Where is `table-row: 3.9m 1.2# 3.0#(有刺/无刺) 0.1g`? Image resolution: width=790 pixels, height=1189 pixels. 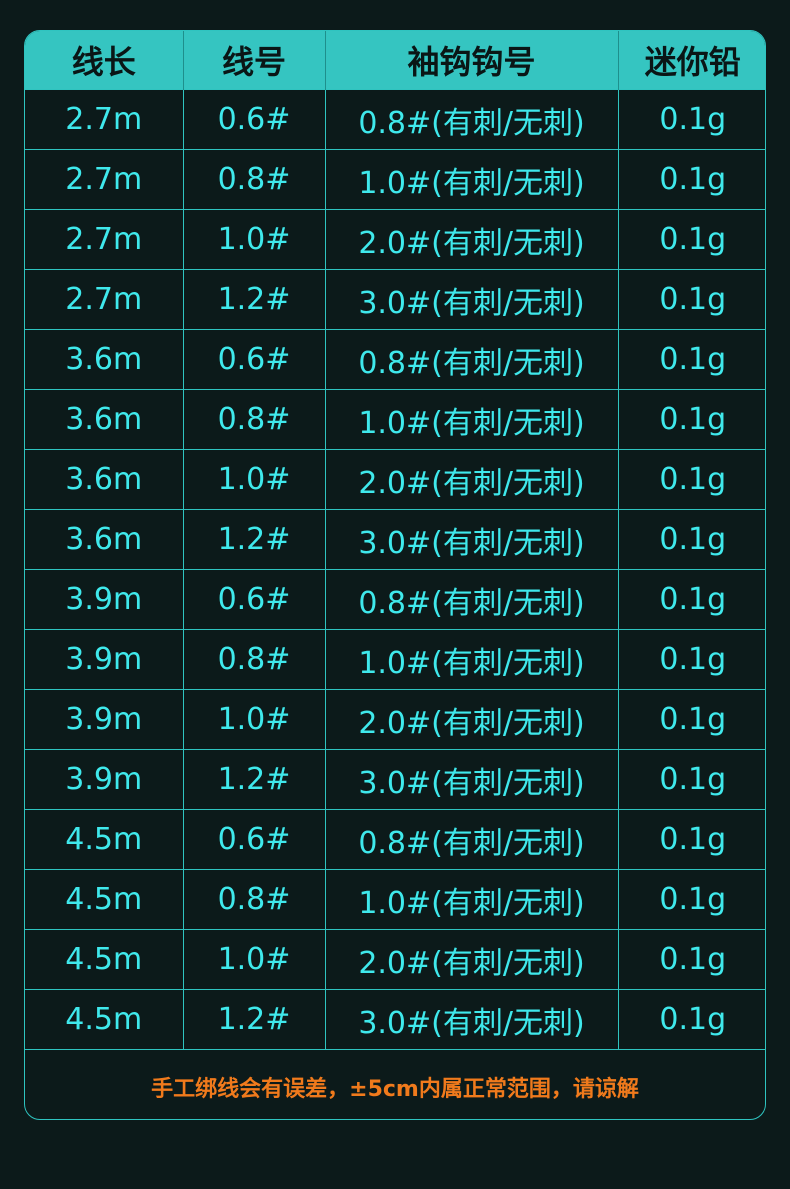 table-row: 3.9m 1.2# 3.0#(有刺/无刺) 0.1g is located at coordinates (395, 779).